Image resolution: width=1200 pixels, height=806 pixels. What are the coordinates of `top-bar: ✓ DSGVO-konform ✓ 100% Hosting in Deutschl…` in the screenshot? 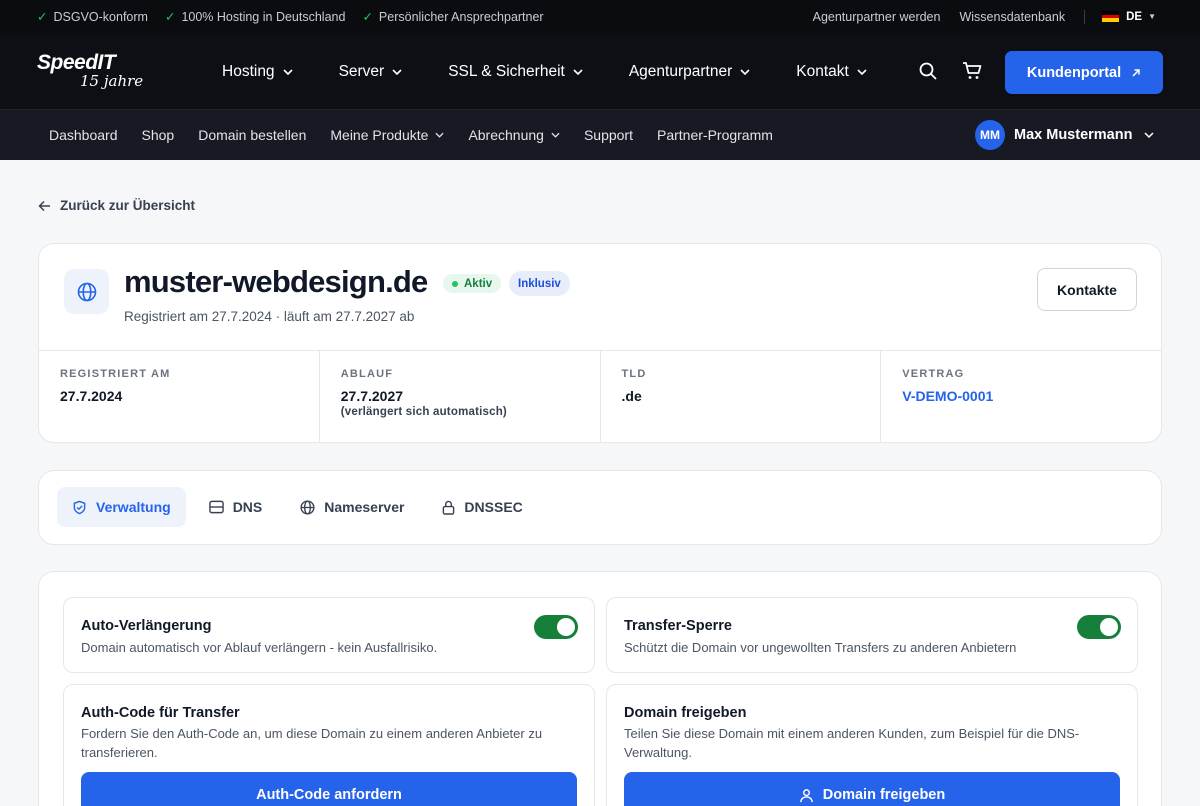 It's located at (600, 16).